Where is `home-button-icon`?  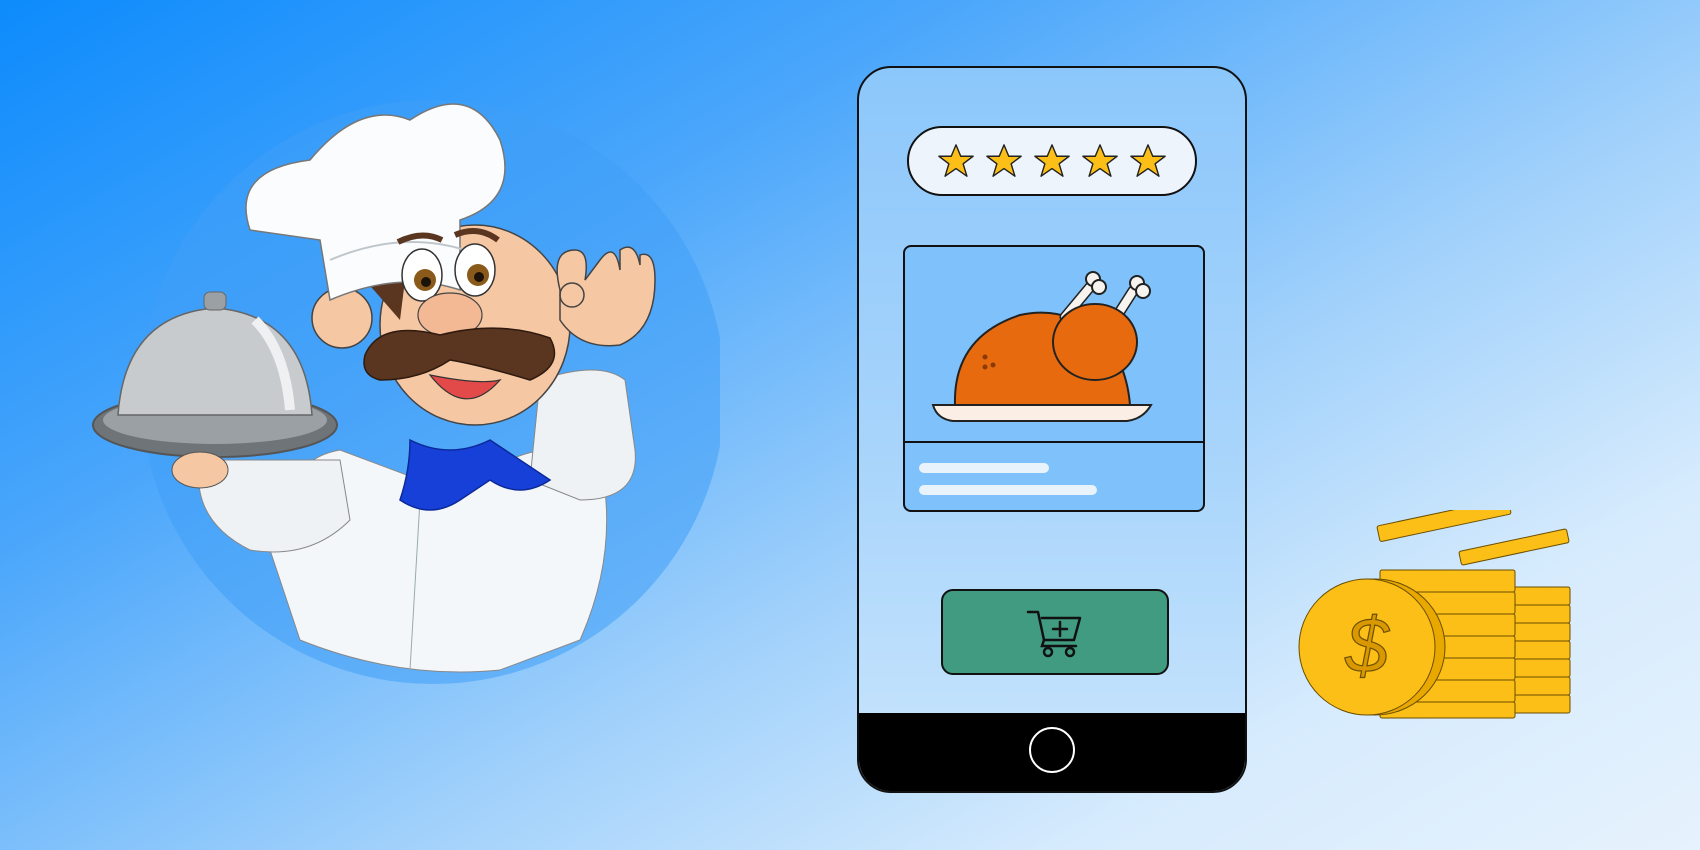
home-button-icon is located at coordinates (1052, 750).